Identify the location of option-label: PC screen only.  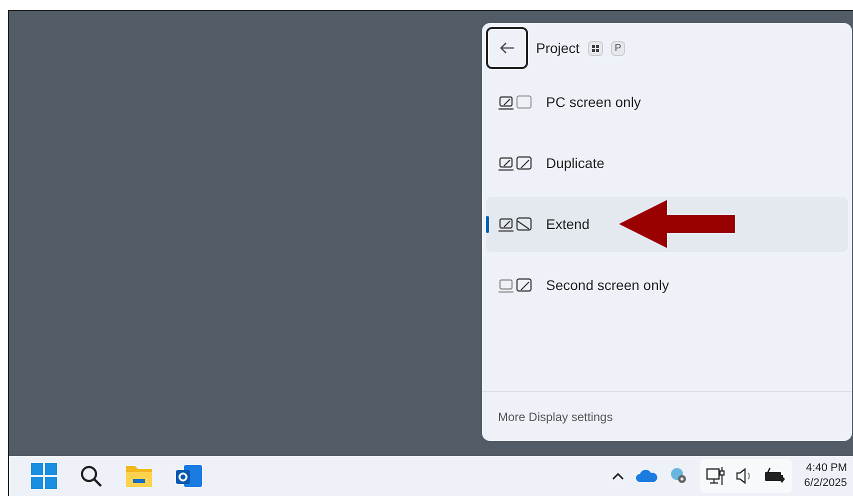
(593, 102).